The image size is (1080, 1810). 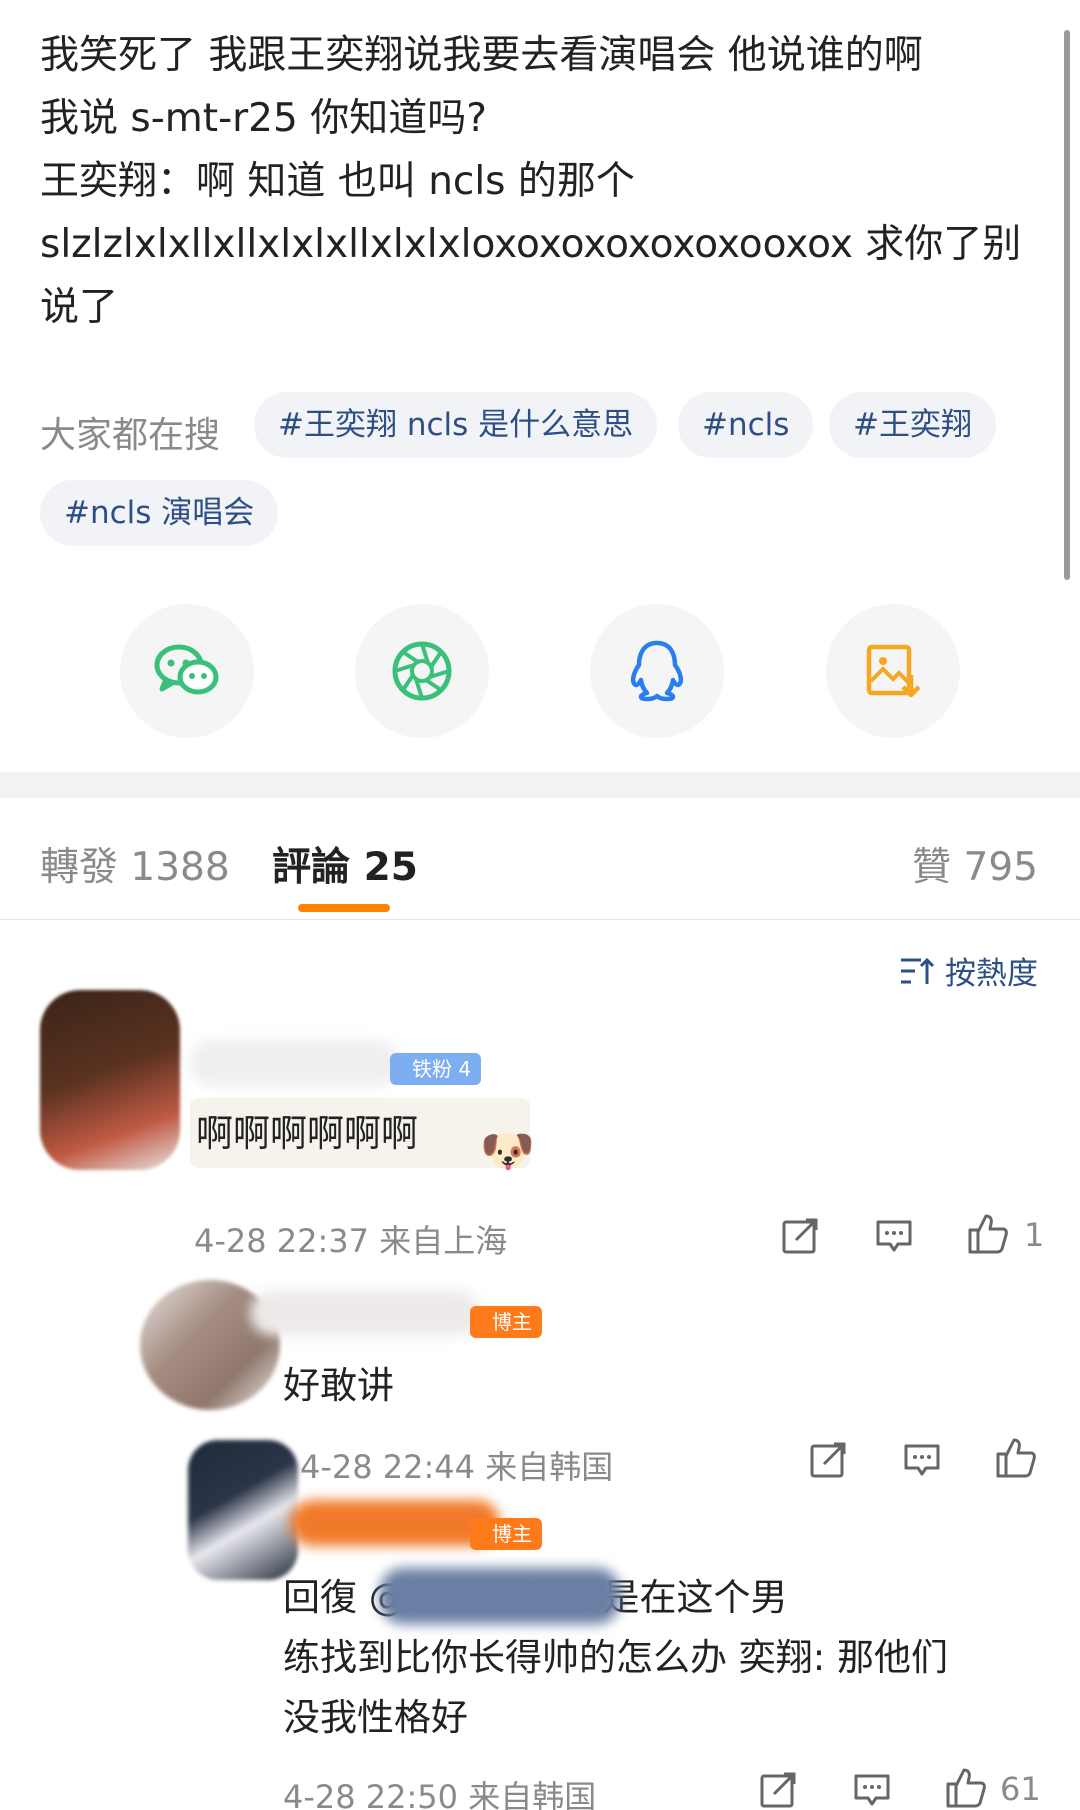 What do you see at coordinates (135, 864) in the screenshot?
I see `tab-repost: 轉發 1388` at bounding box center [135, 864].